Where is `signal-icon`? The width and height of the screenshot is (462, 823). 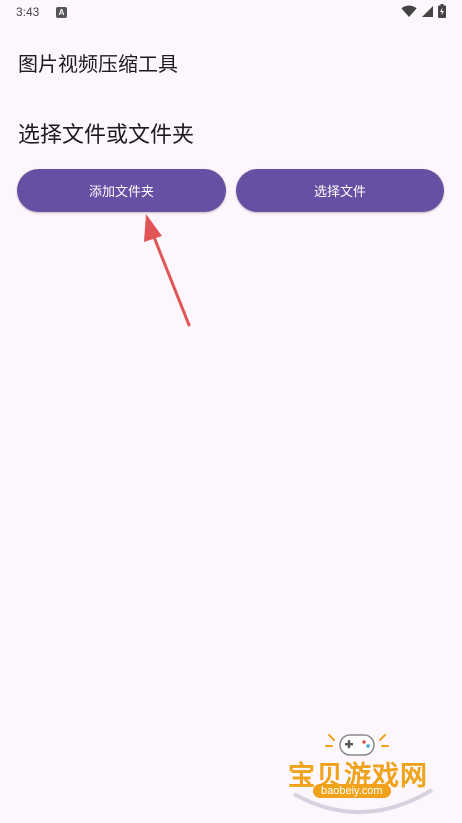 signal-icon is located at coordinates (427, 11).